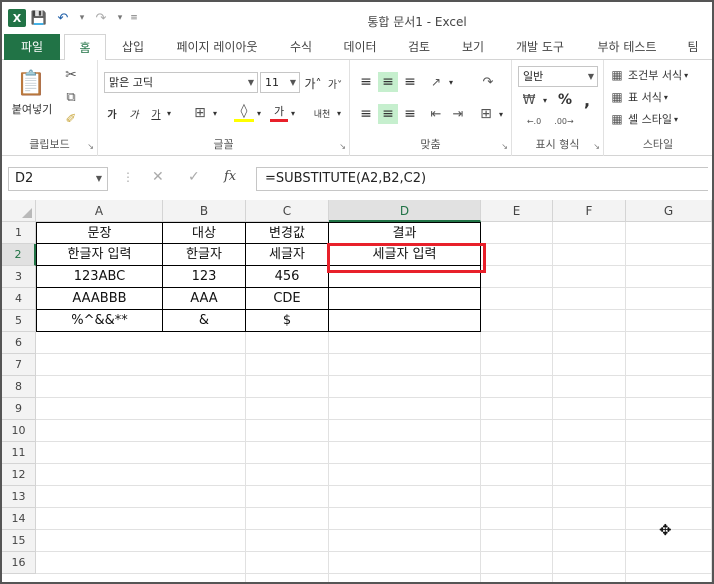  What do you see at coordinates (99, 255) in the screenshot?
I see `cell-a2: 한글자 입력` at bounding box center [99, 255].